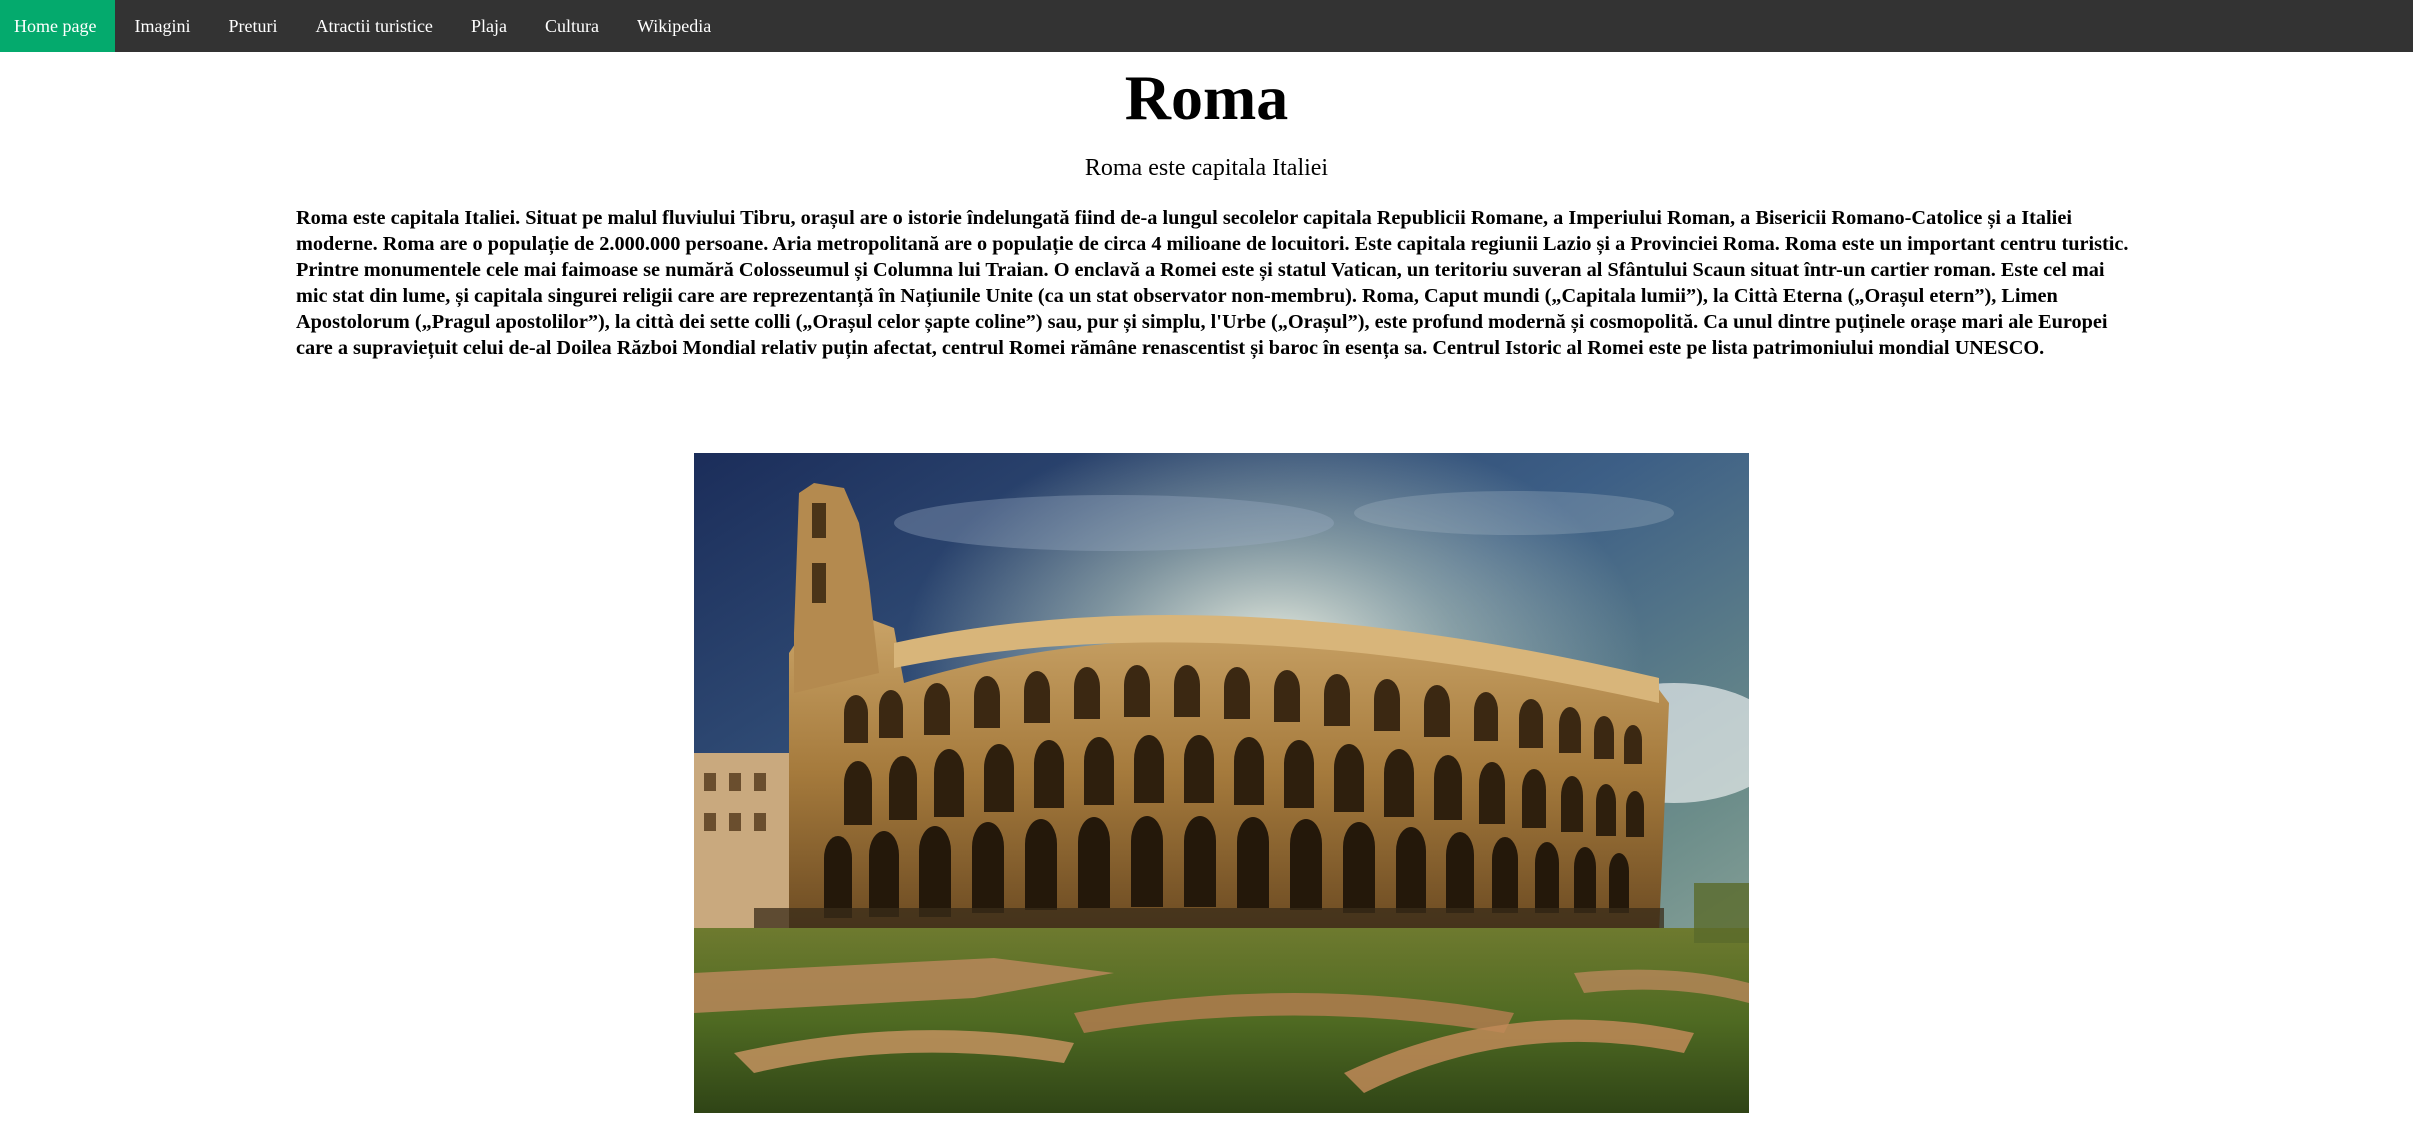  I want to click on nav-atractii-turistice: Atractii turistice, so click(373, 26).